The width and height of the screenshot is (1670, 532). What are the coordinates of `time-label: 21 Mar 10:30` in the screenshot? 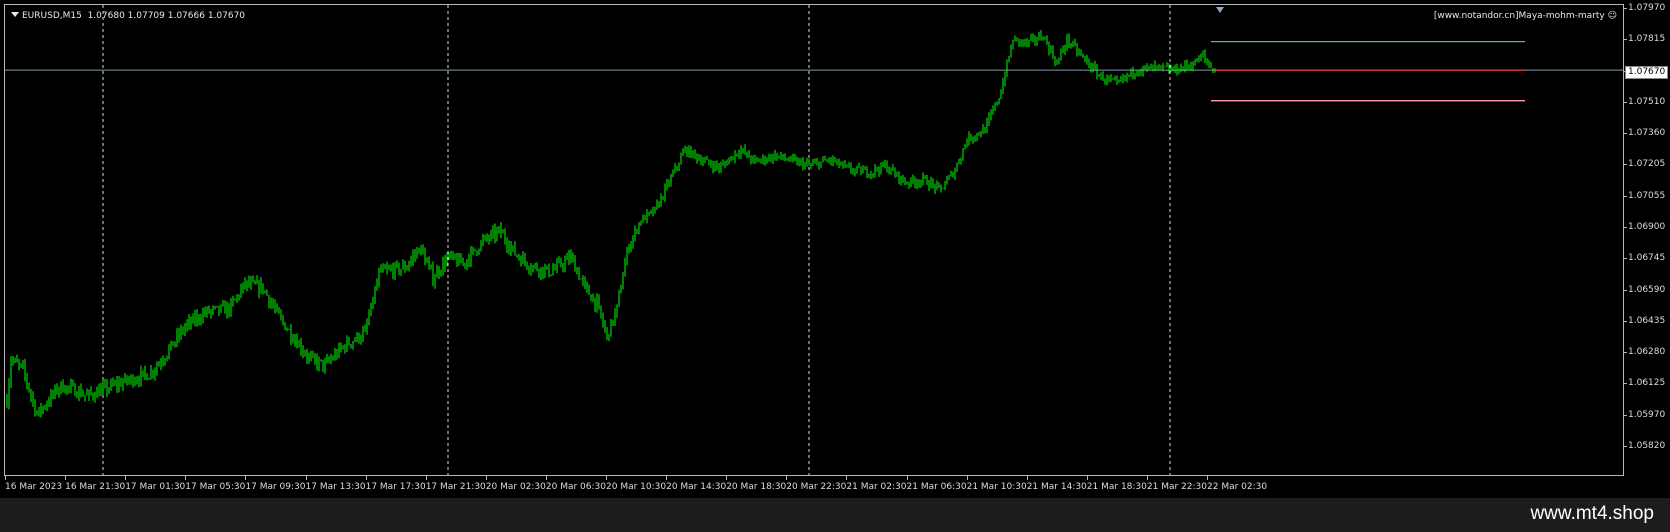 It's located at (996, 487).